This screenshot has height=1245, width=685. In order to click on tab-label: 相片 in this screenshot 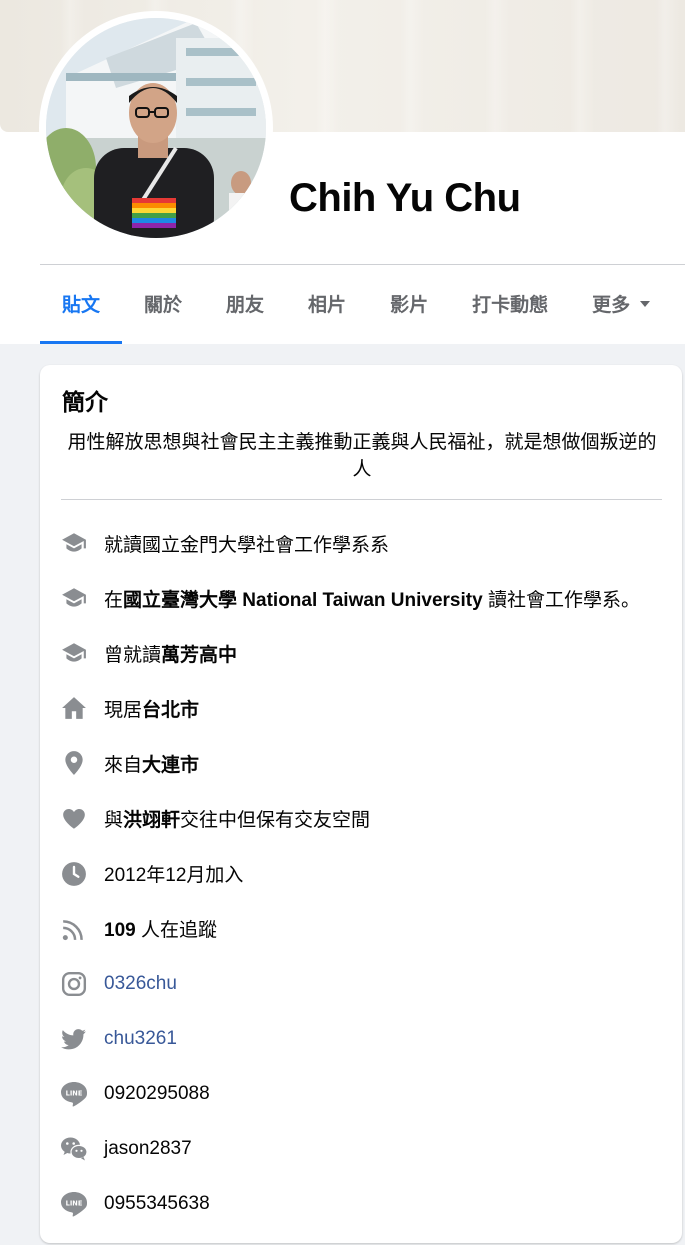, I will do `click(327, 305)`.